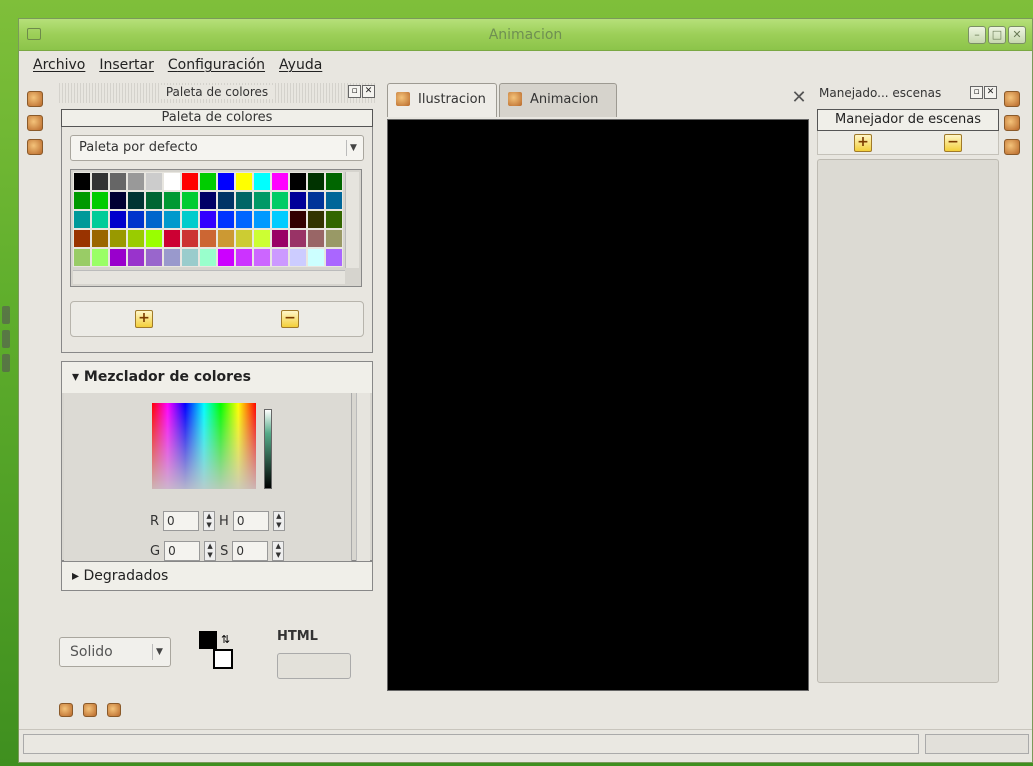  What do you see at coordinates (144, 319) in the screenshot?
I see `add-color-button: +` at bounding box center [144, 319].